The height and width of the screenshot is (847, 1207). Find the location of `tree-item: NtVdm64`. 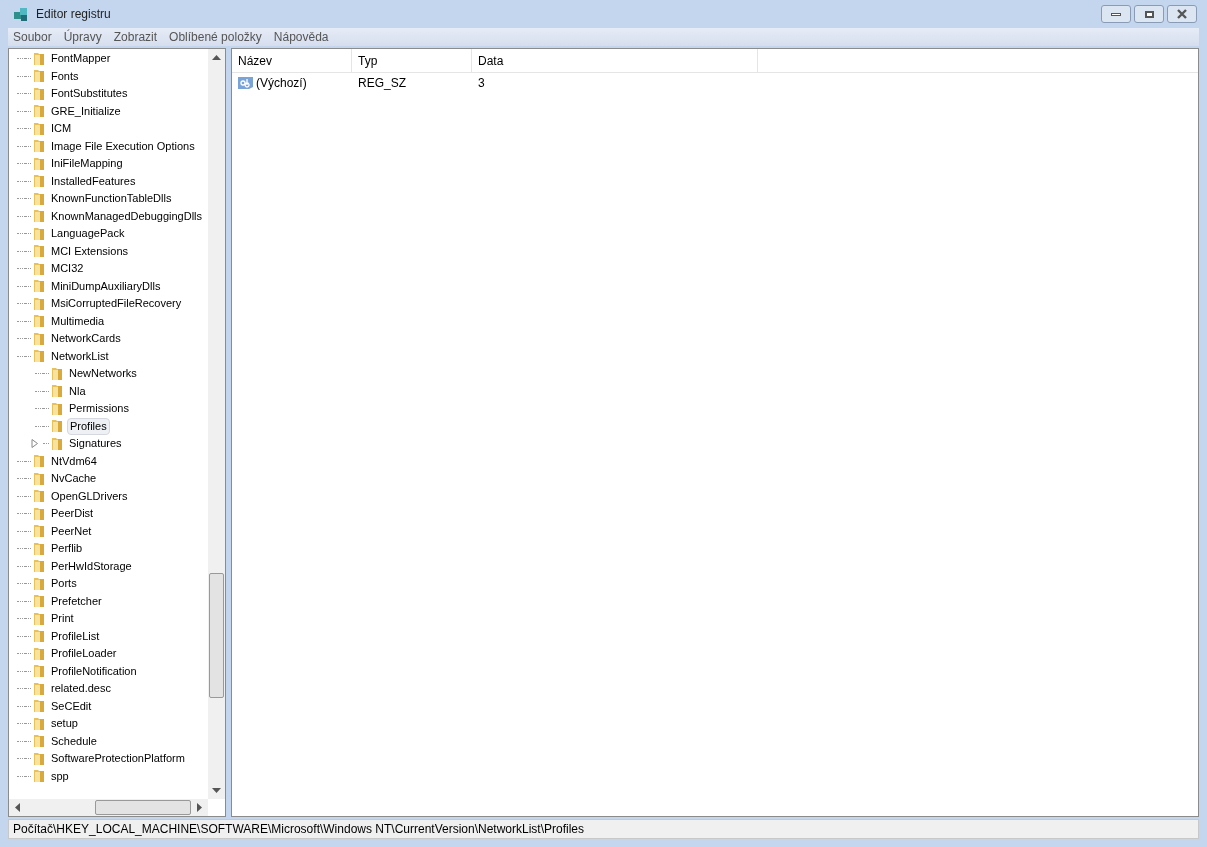

tree-item: NtVdm64 is located at coordinates (74, 461).